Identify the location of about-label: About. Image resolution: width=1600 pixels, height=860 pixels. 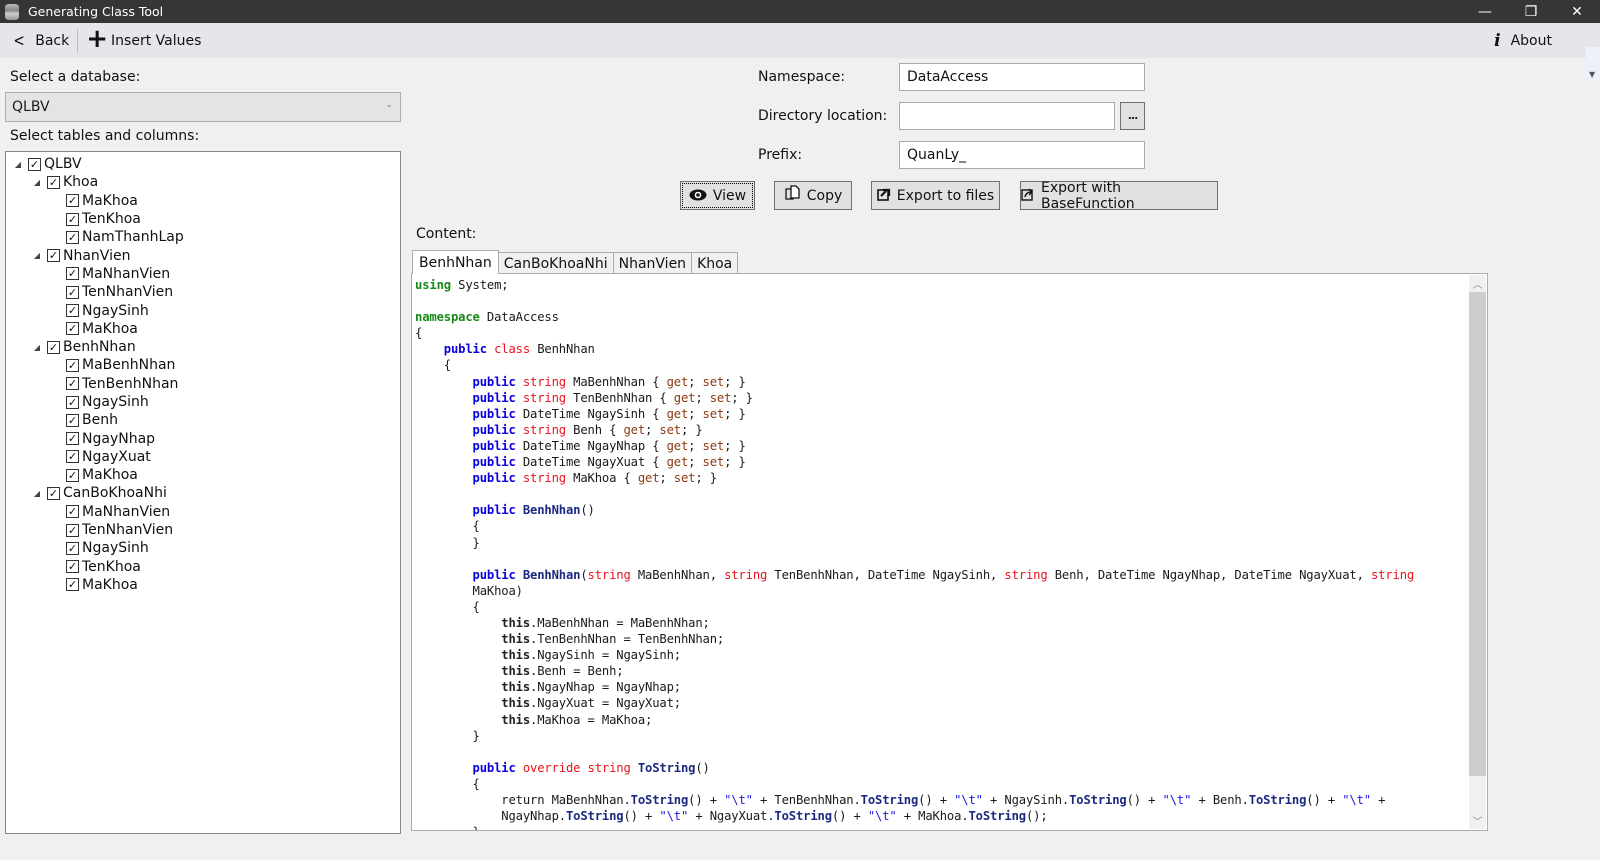
(1531, 40).